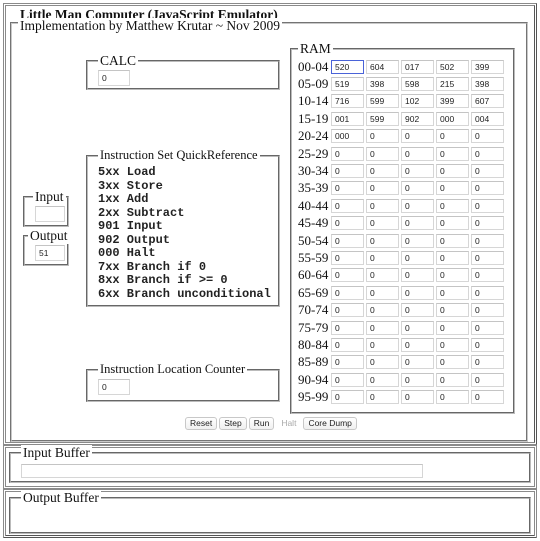  Describe the element at coordinates (261, 423) in the screenshot. I see `run-button: Run` at that location.